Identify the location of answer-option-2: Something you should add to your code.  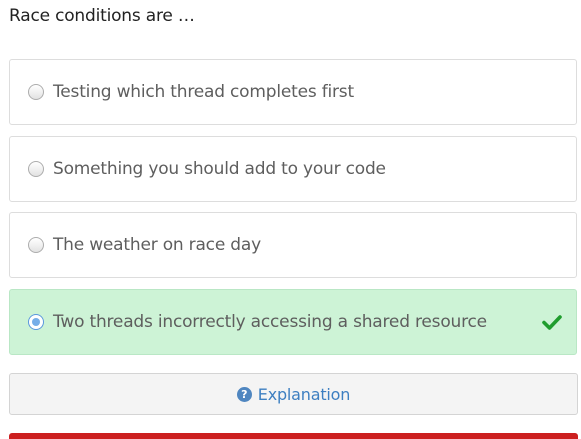
(293, 169).